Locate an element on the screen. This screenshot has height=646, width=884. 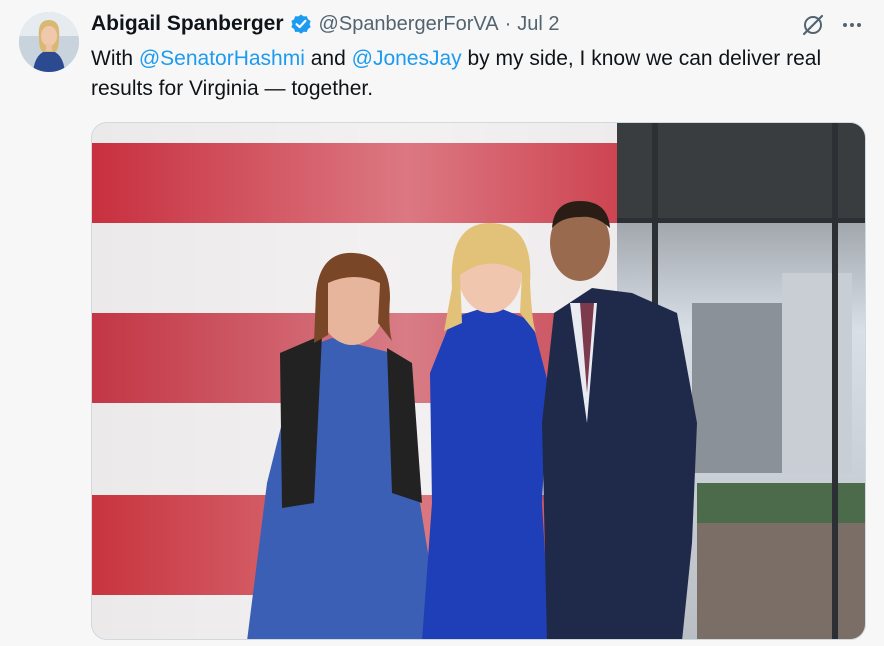
grok-icon is located at coordinates (813, 25).